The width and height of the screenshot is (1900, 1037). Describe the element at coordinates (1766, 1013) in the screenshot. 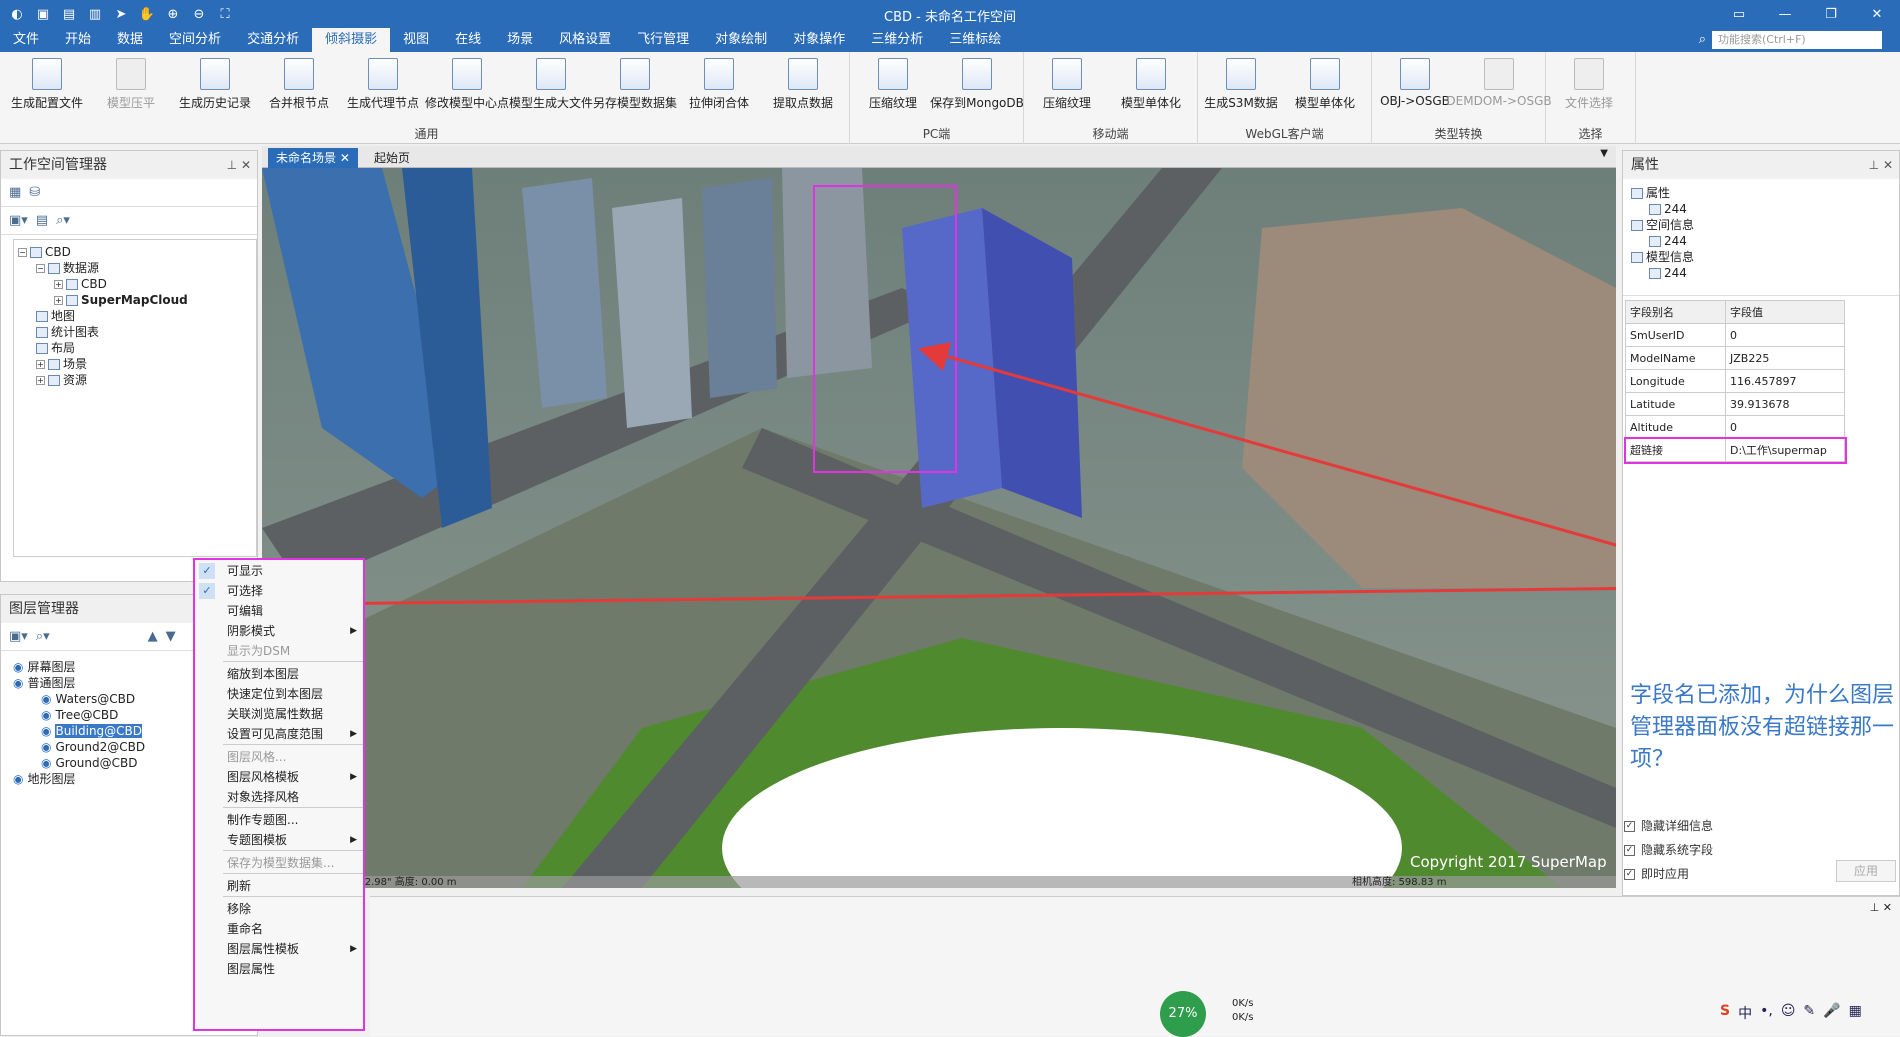

I see `punctuation-icon: •,` at that location.